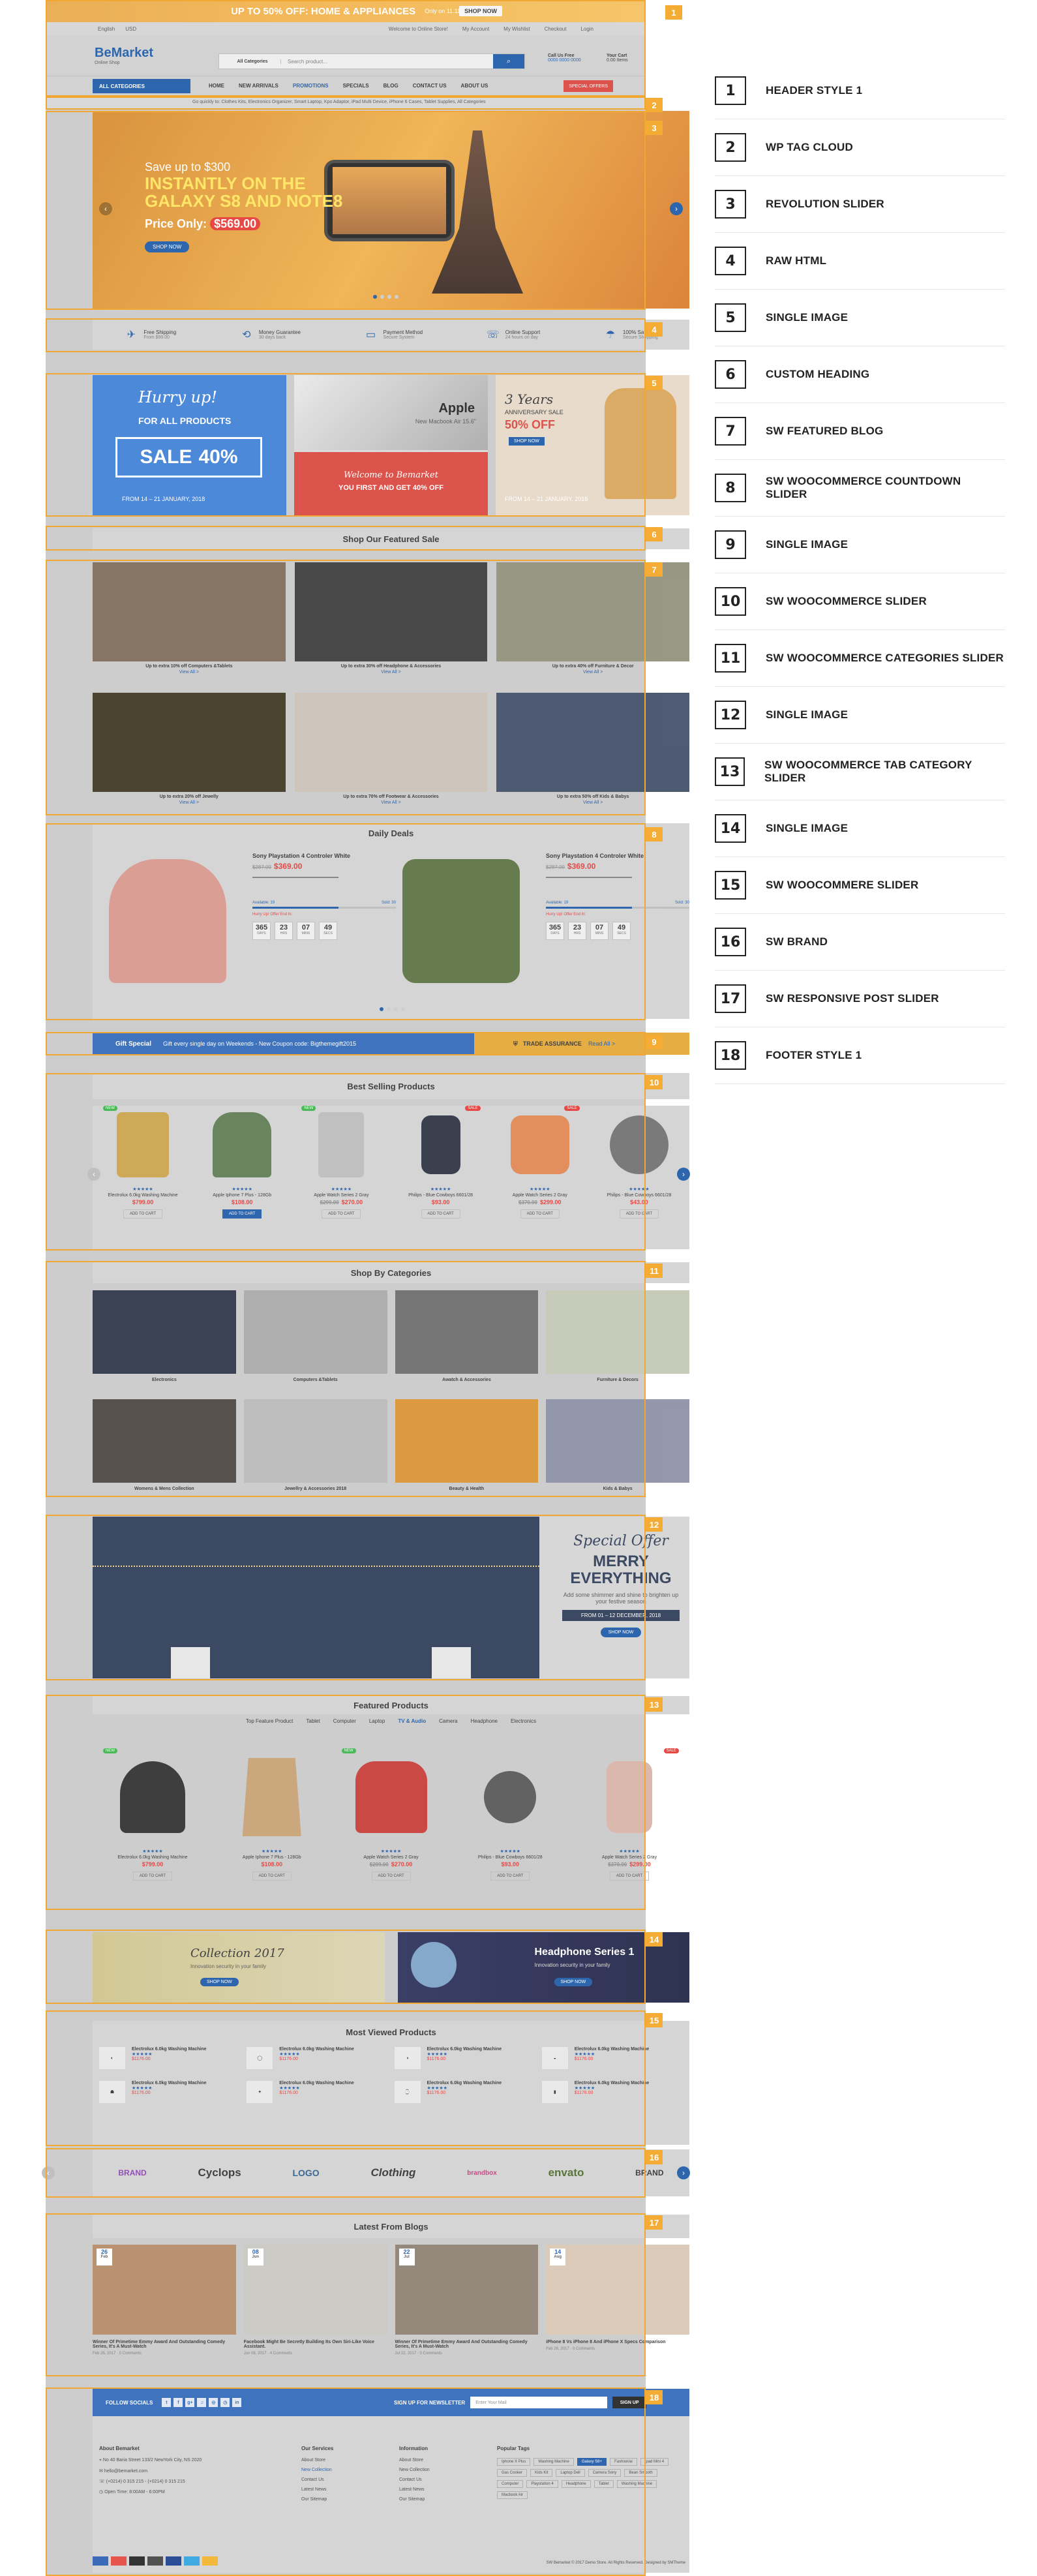 The width and height of the screenshot is (1037, 2576). What do you see at coordinates (654, 2020) in the screenshot?
I see `section-badge: 15` at bounding box center [654, 2020].